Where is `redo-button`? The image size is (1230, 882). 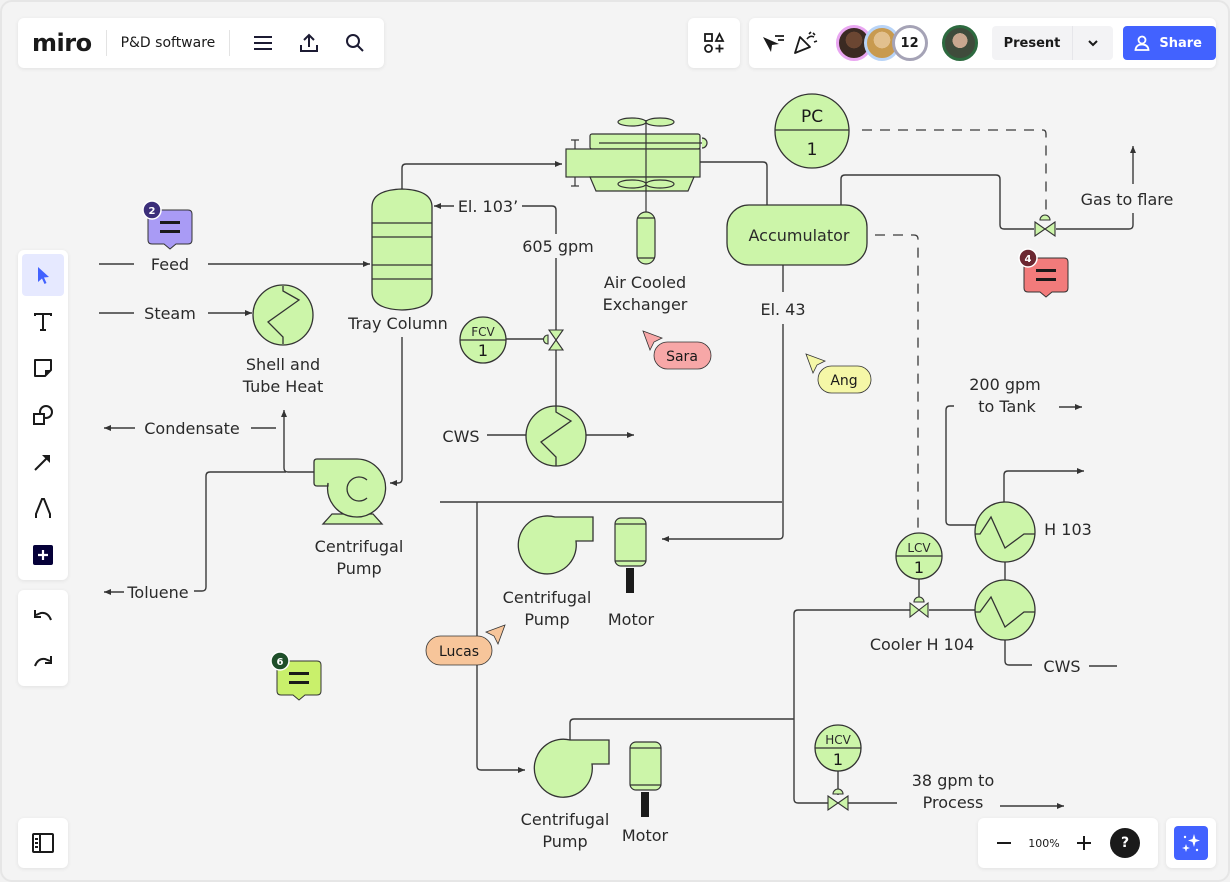 redo-button is located at coordinates (43, 661).